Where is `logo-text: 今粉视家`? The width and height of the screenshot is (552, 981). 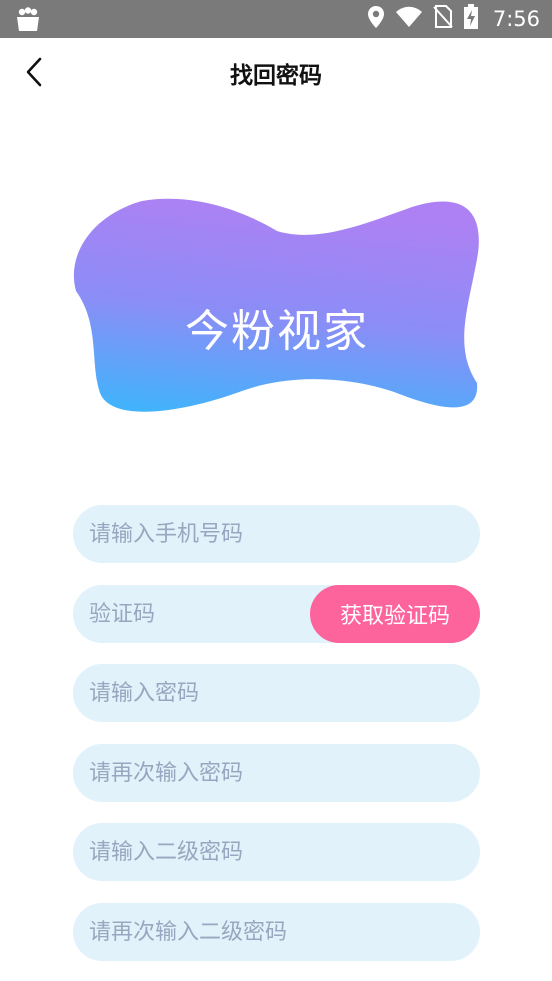
logo-text: 今粉视家 is located at coordinates (277, 331).